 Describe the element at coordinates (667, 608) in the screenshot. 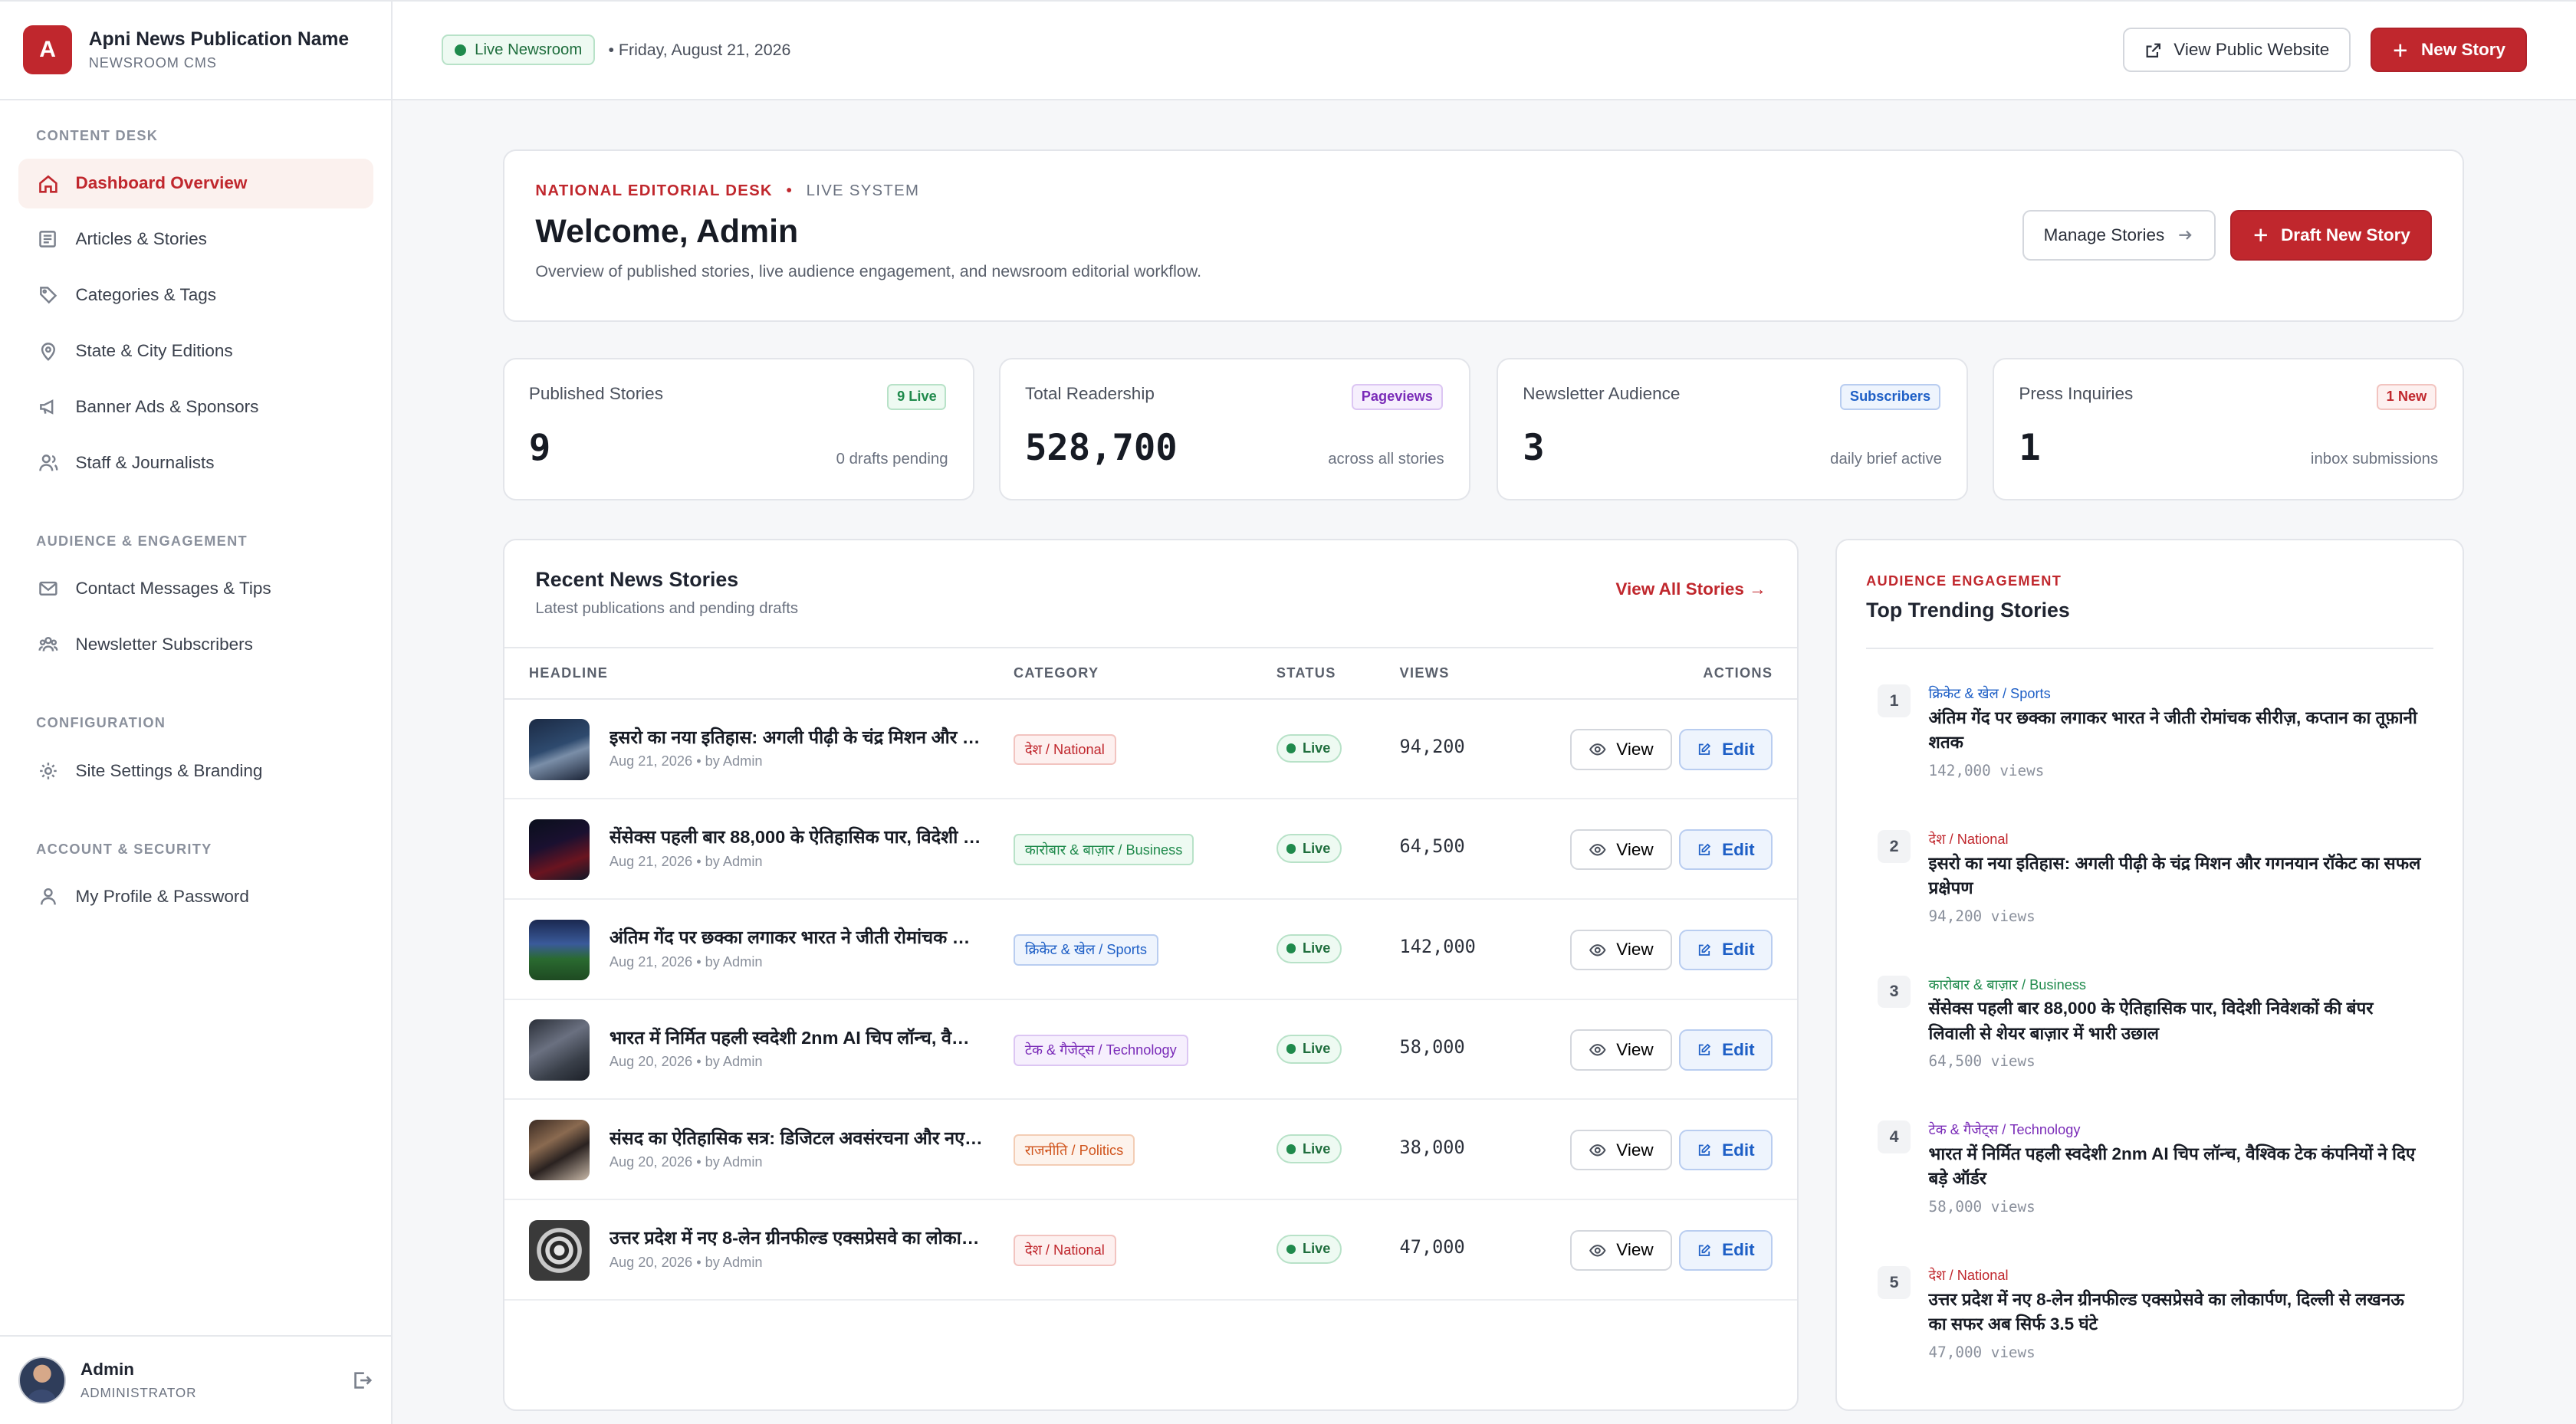

I see `recent-stories-subtitle: Latest publications and pending drafts` at that location.